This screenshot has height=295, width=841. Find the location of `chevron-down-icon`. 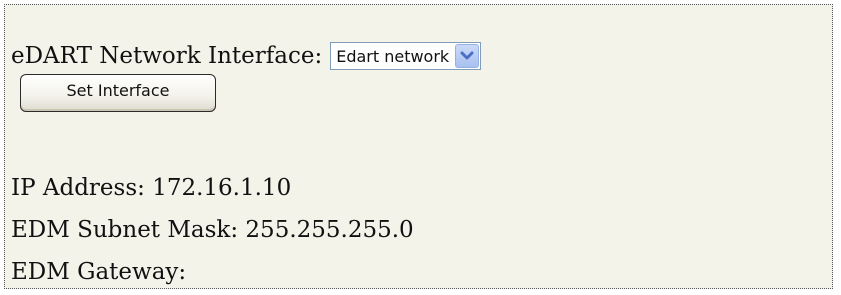

chevron-down-icon is located at coordinates (467, 56).